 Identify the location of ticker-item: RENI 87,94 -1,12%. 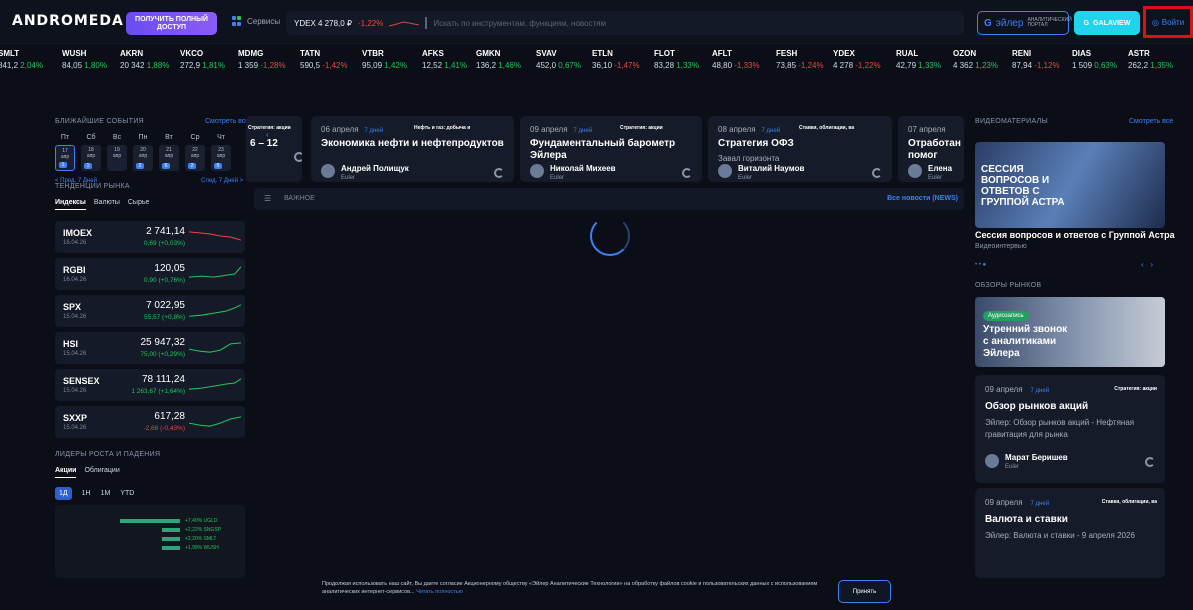
(1036, 59).